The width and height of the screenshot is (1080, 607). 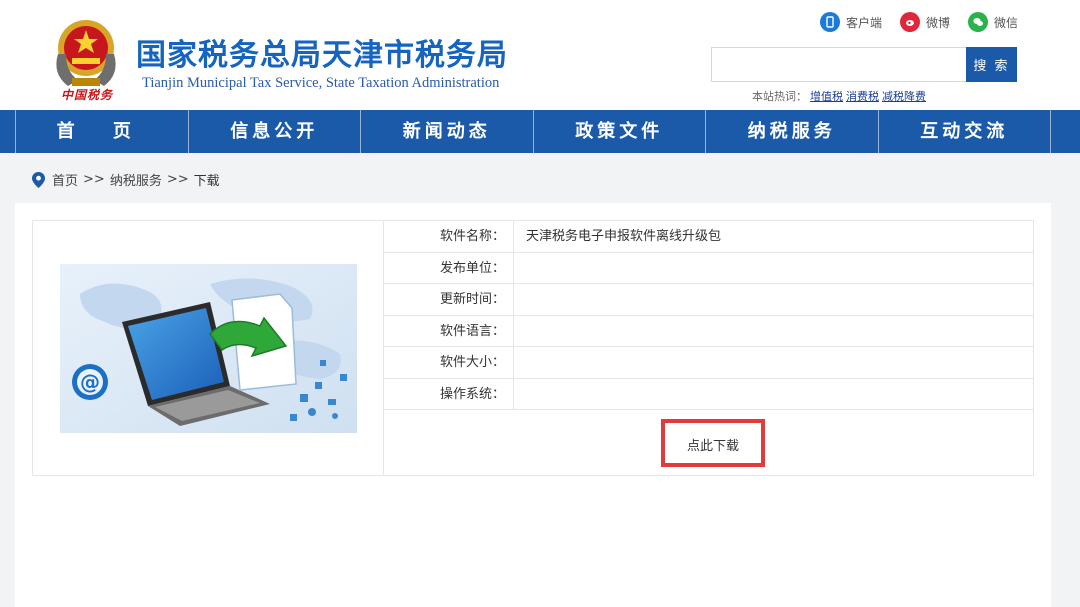 What do you see at coordinates (38, 179) in the screenshot?
I see `location-pin-icon` at bounding box center [38, 179].